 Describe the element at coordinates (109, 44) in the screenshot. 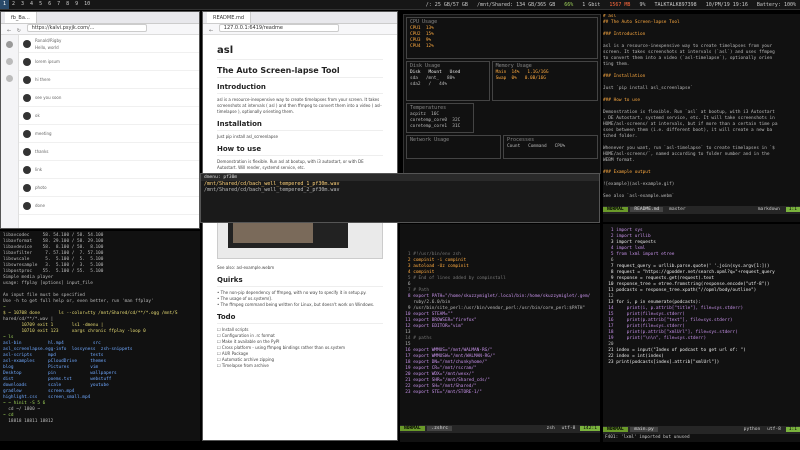

I see `chat-list-item: Ronald/Rigby Hello, world` at that location.